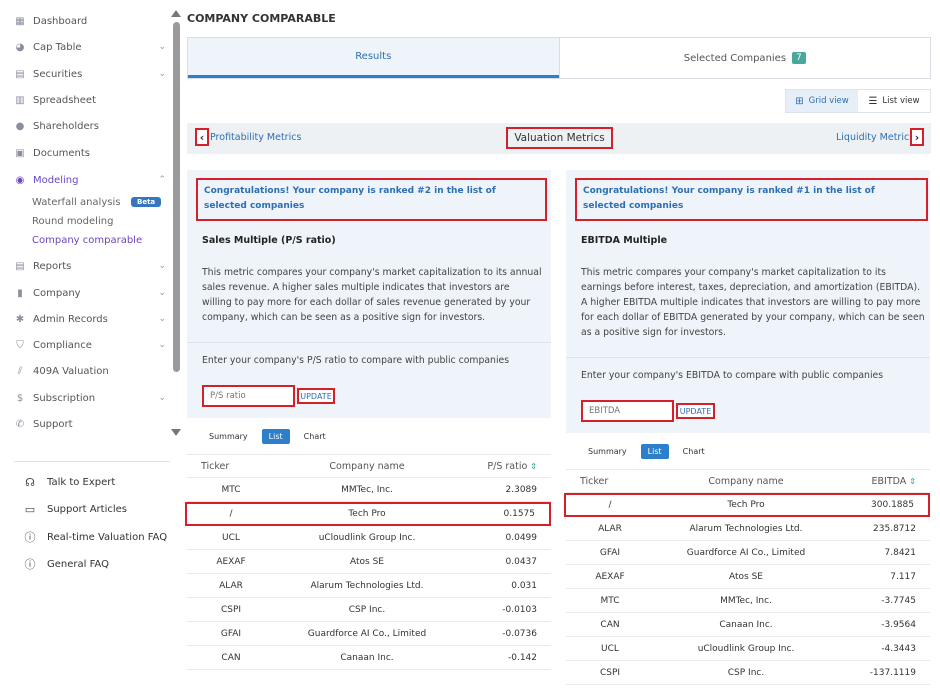 The width and height of the screenshot is (940, 693). Describe the element at coordinates (62, 345) in the screenshot. I see `sidebar-item-label: Compliance` at that location.